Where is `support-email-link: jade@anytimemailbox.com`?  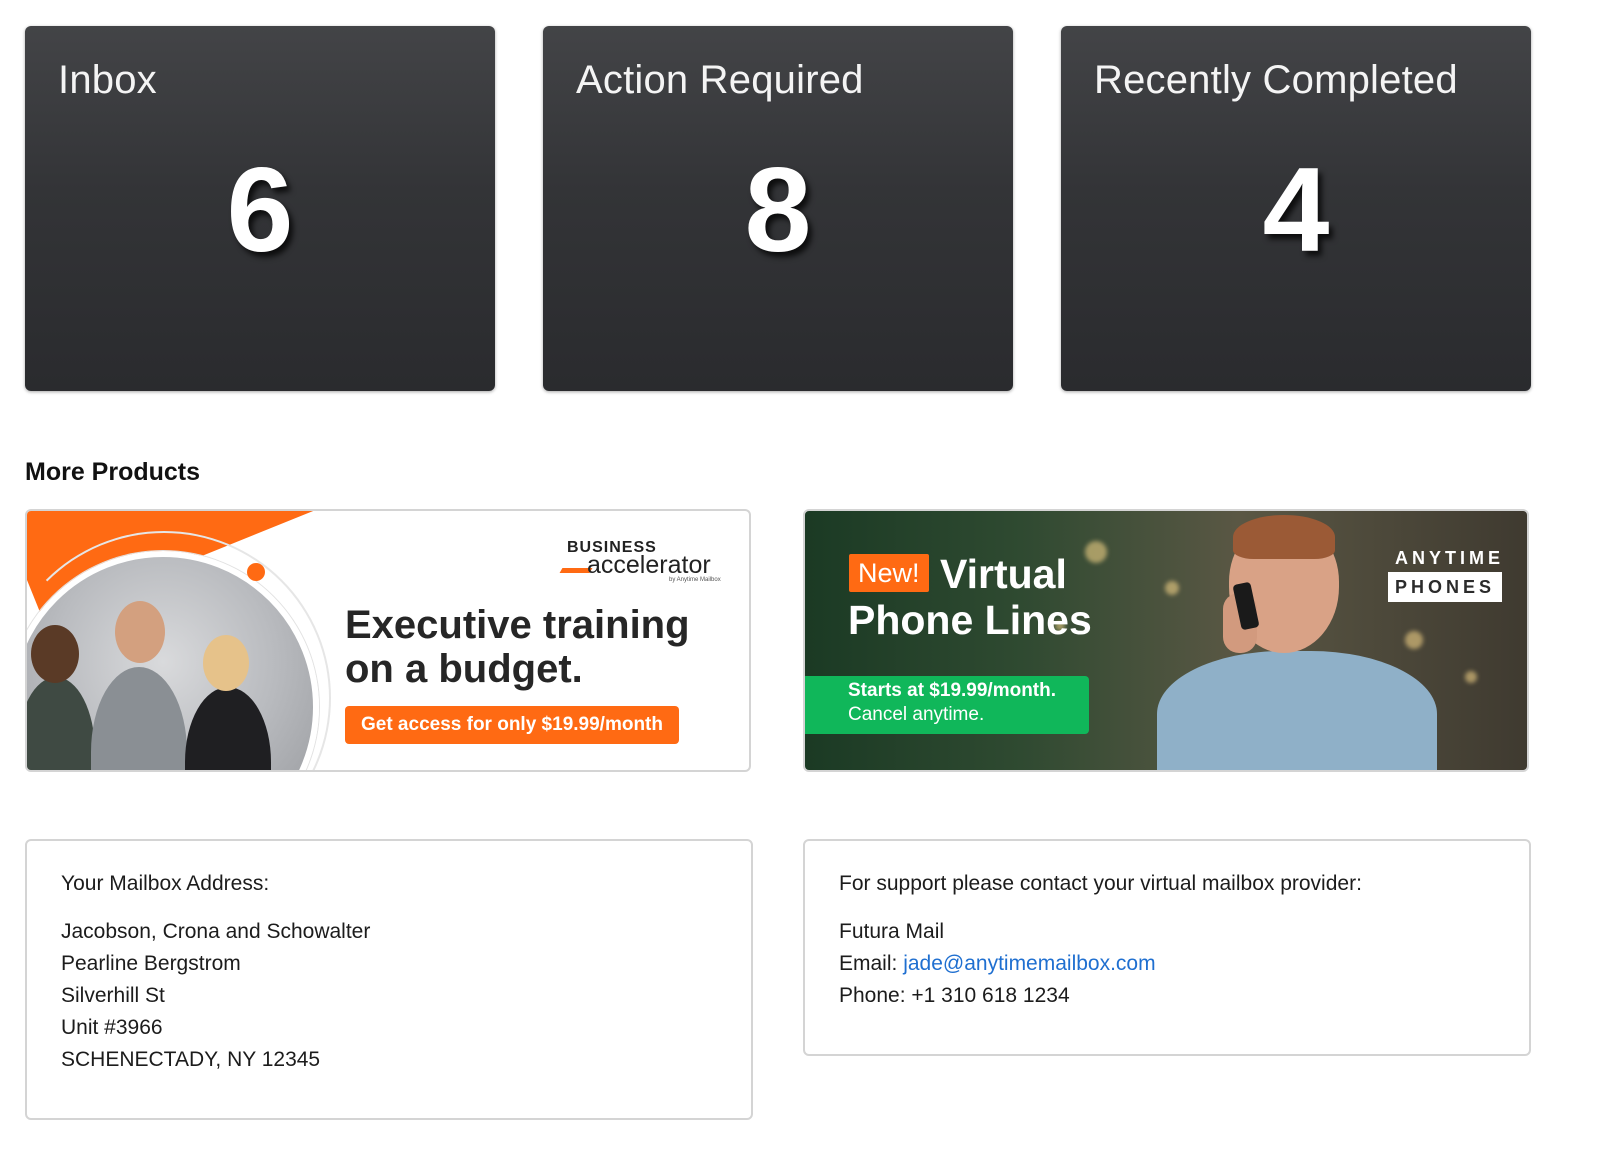
support-email-link: jade@anytimemailbox.com is located at coordinates (1029, 963).